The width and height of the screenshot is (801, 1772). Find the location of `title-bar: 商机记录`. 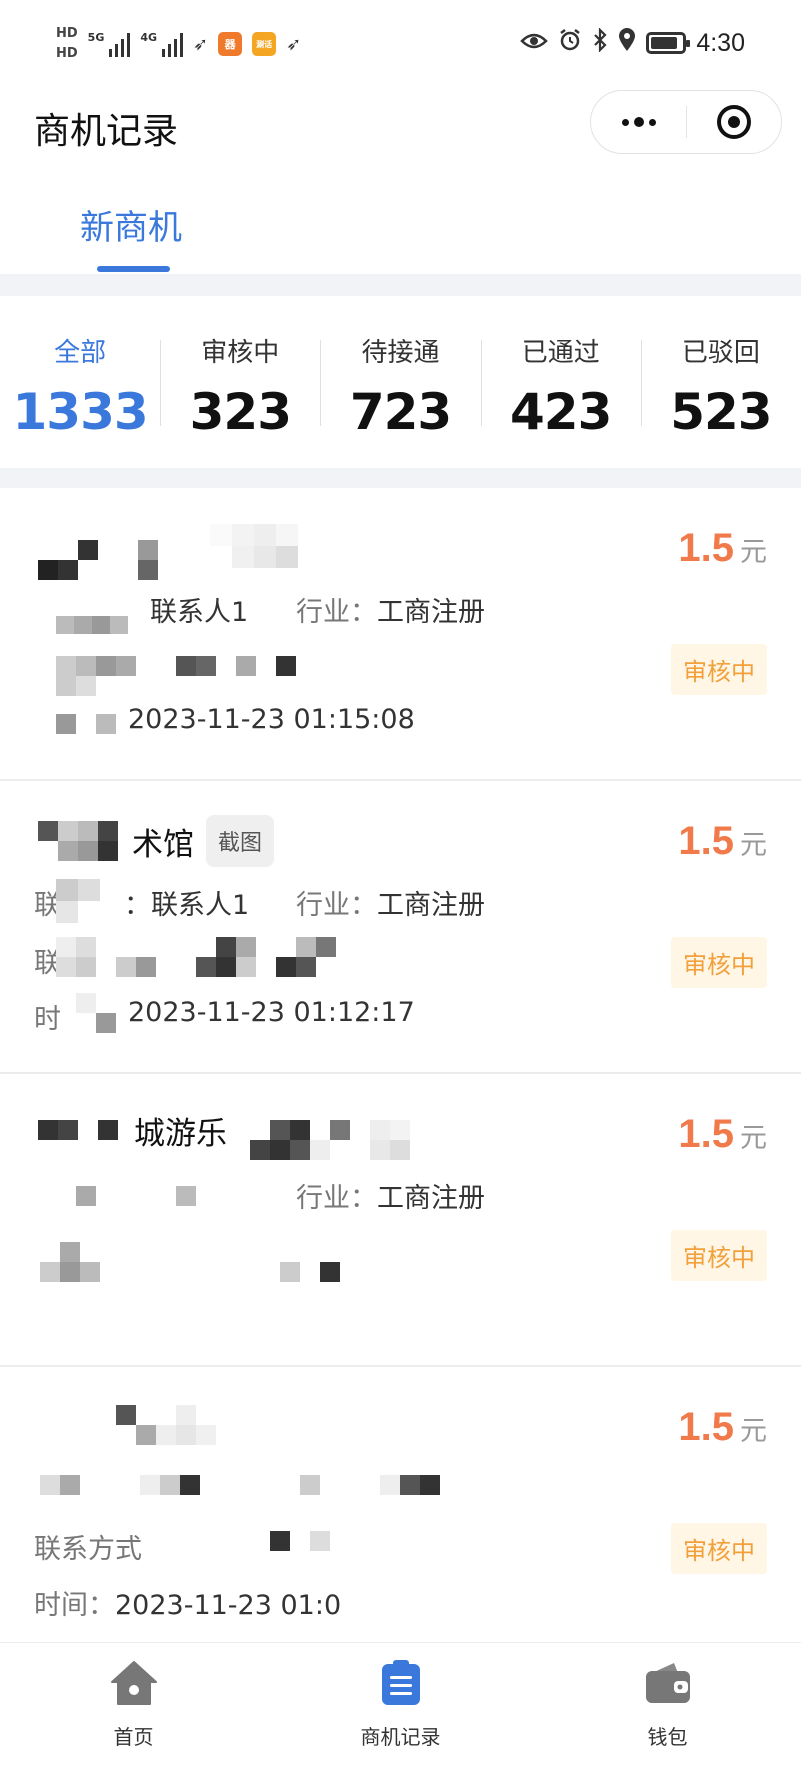

title-bar: 商机记录 is located at coordinates (400, 140).